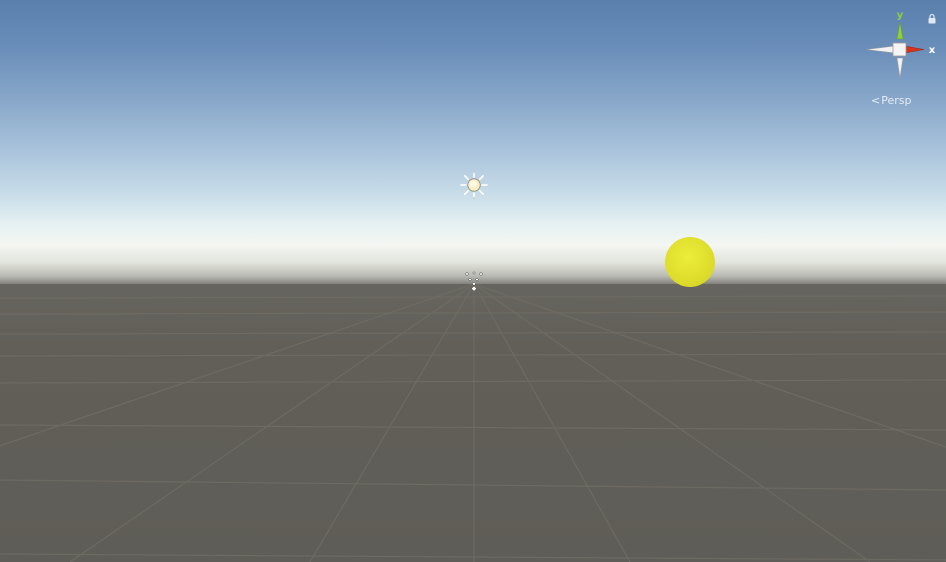 The width and height of the screenshot is (946, 562). I want to click on particle-system-gizmo, so click(474, 282).